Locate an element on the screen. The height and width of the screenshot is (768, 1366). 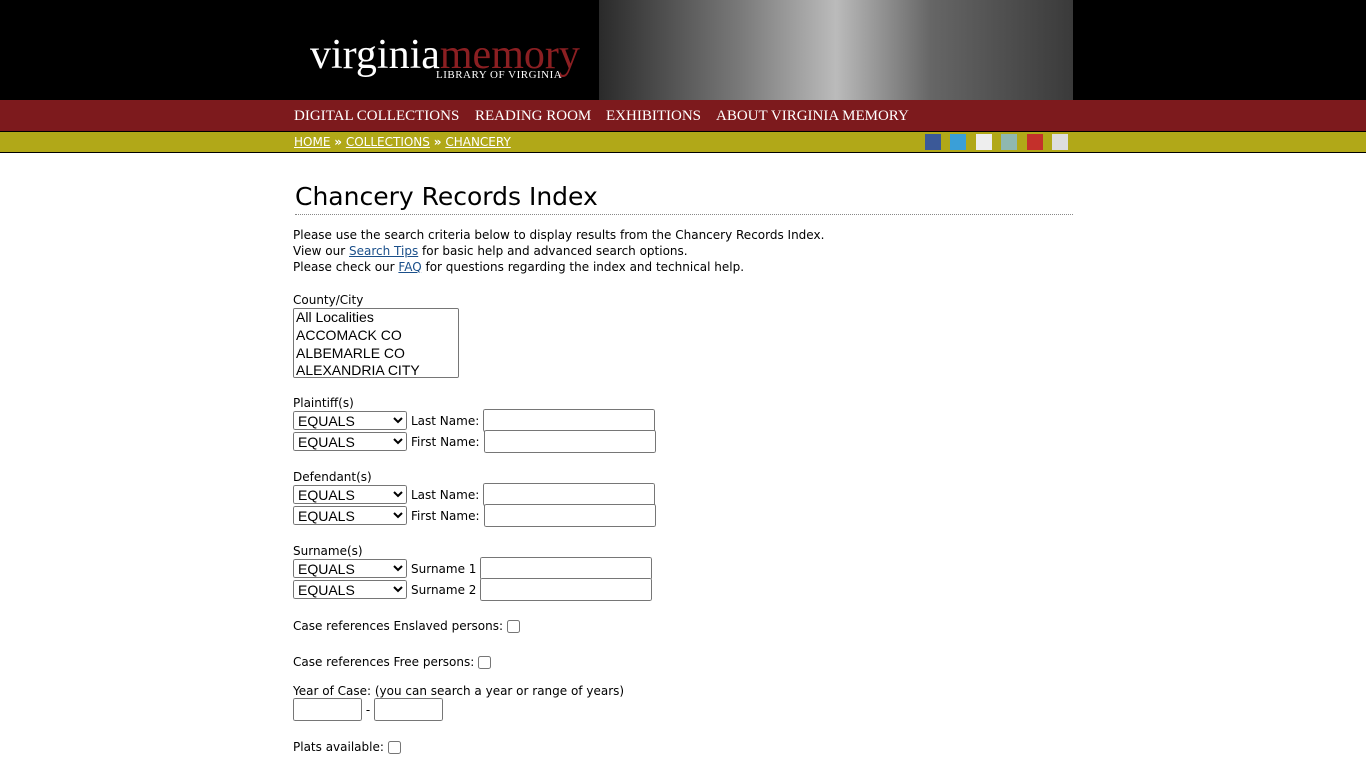
surname2-op: EQUALS is located at coordinates (350, 589).